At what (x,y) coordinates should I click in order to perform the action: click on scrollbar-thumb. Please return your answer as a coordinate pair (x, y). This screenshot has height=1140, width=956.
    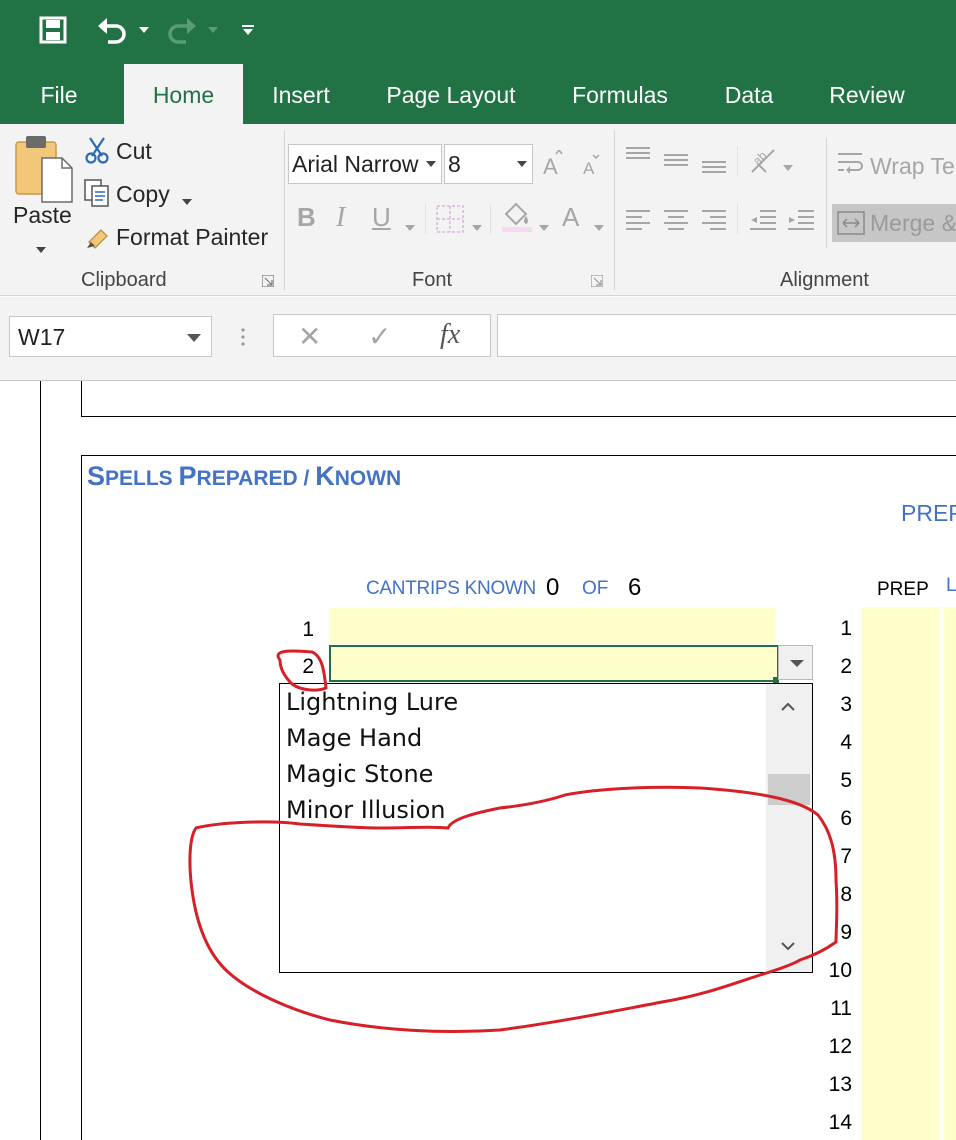
    Looking at the image, I should click on (789, 789).